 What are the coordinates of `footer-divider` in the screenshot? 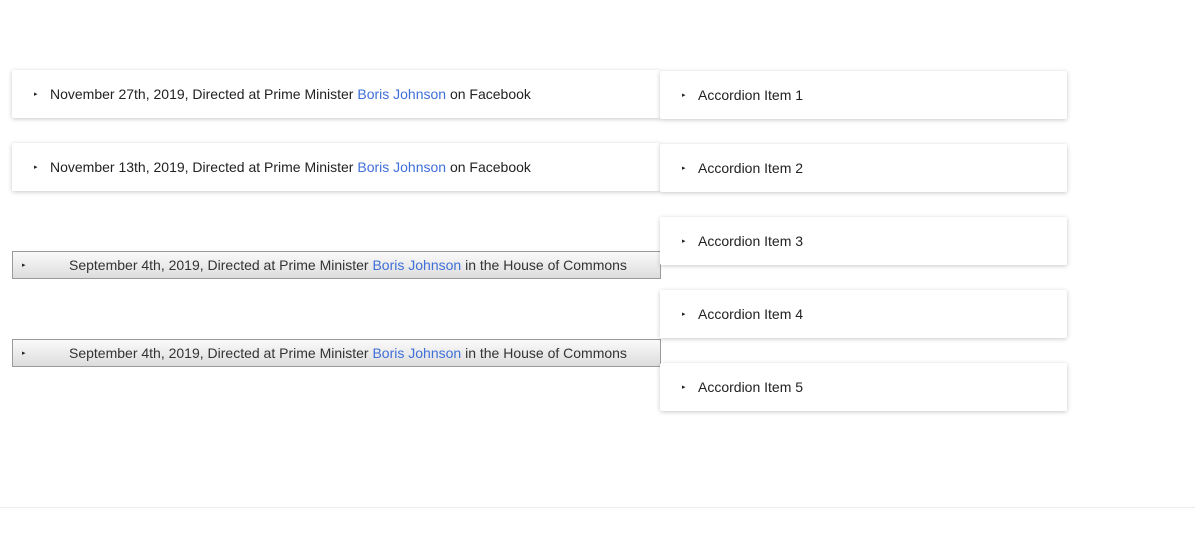 It's located at (597, 507).